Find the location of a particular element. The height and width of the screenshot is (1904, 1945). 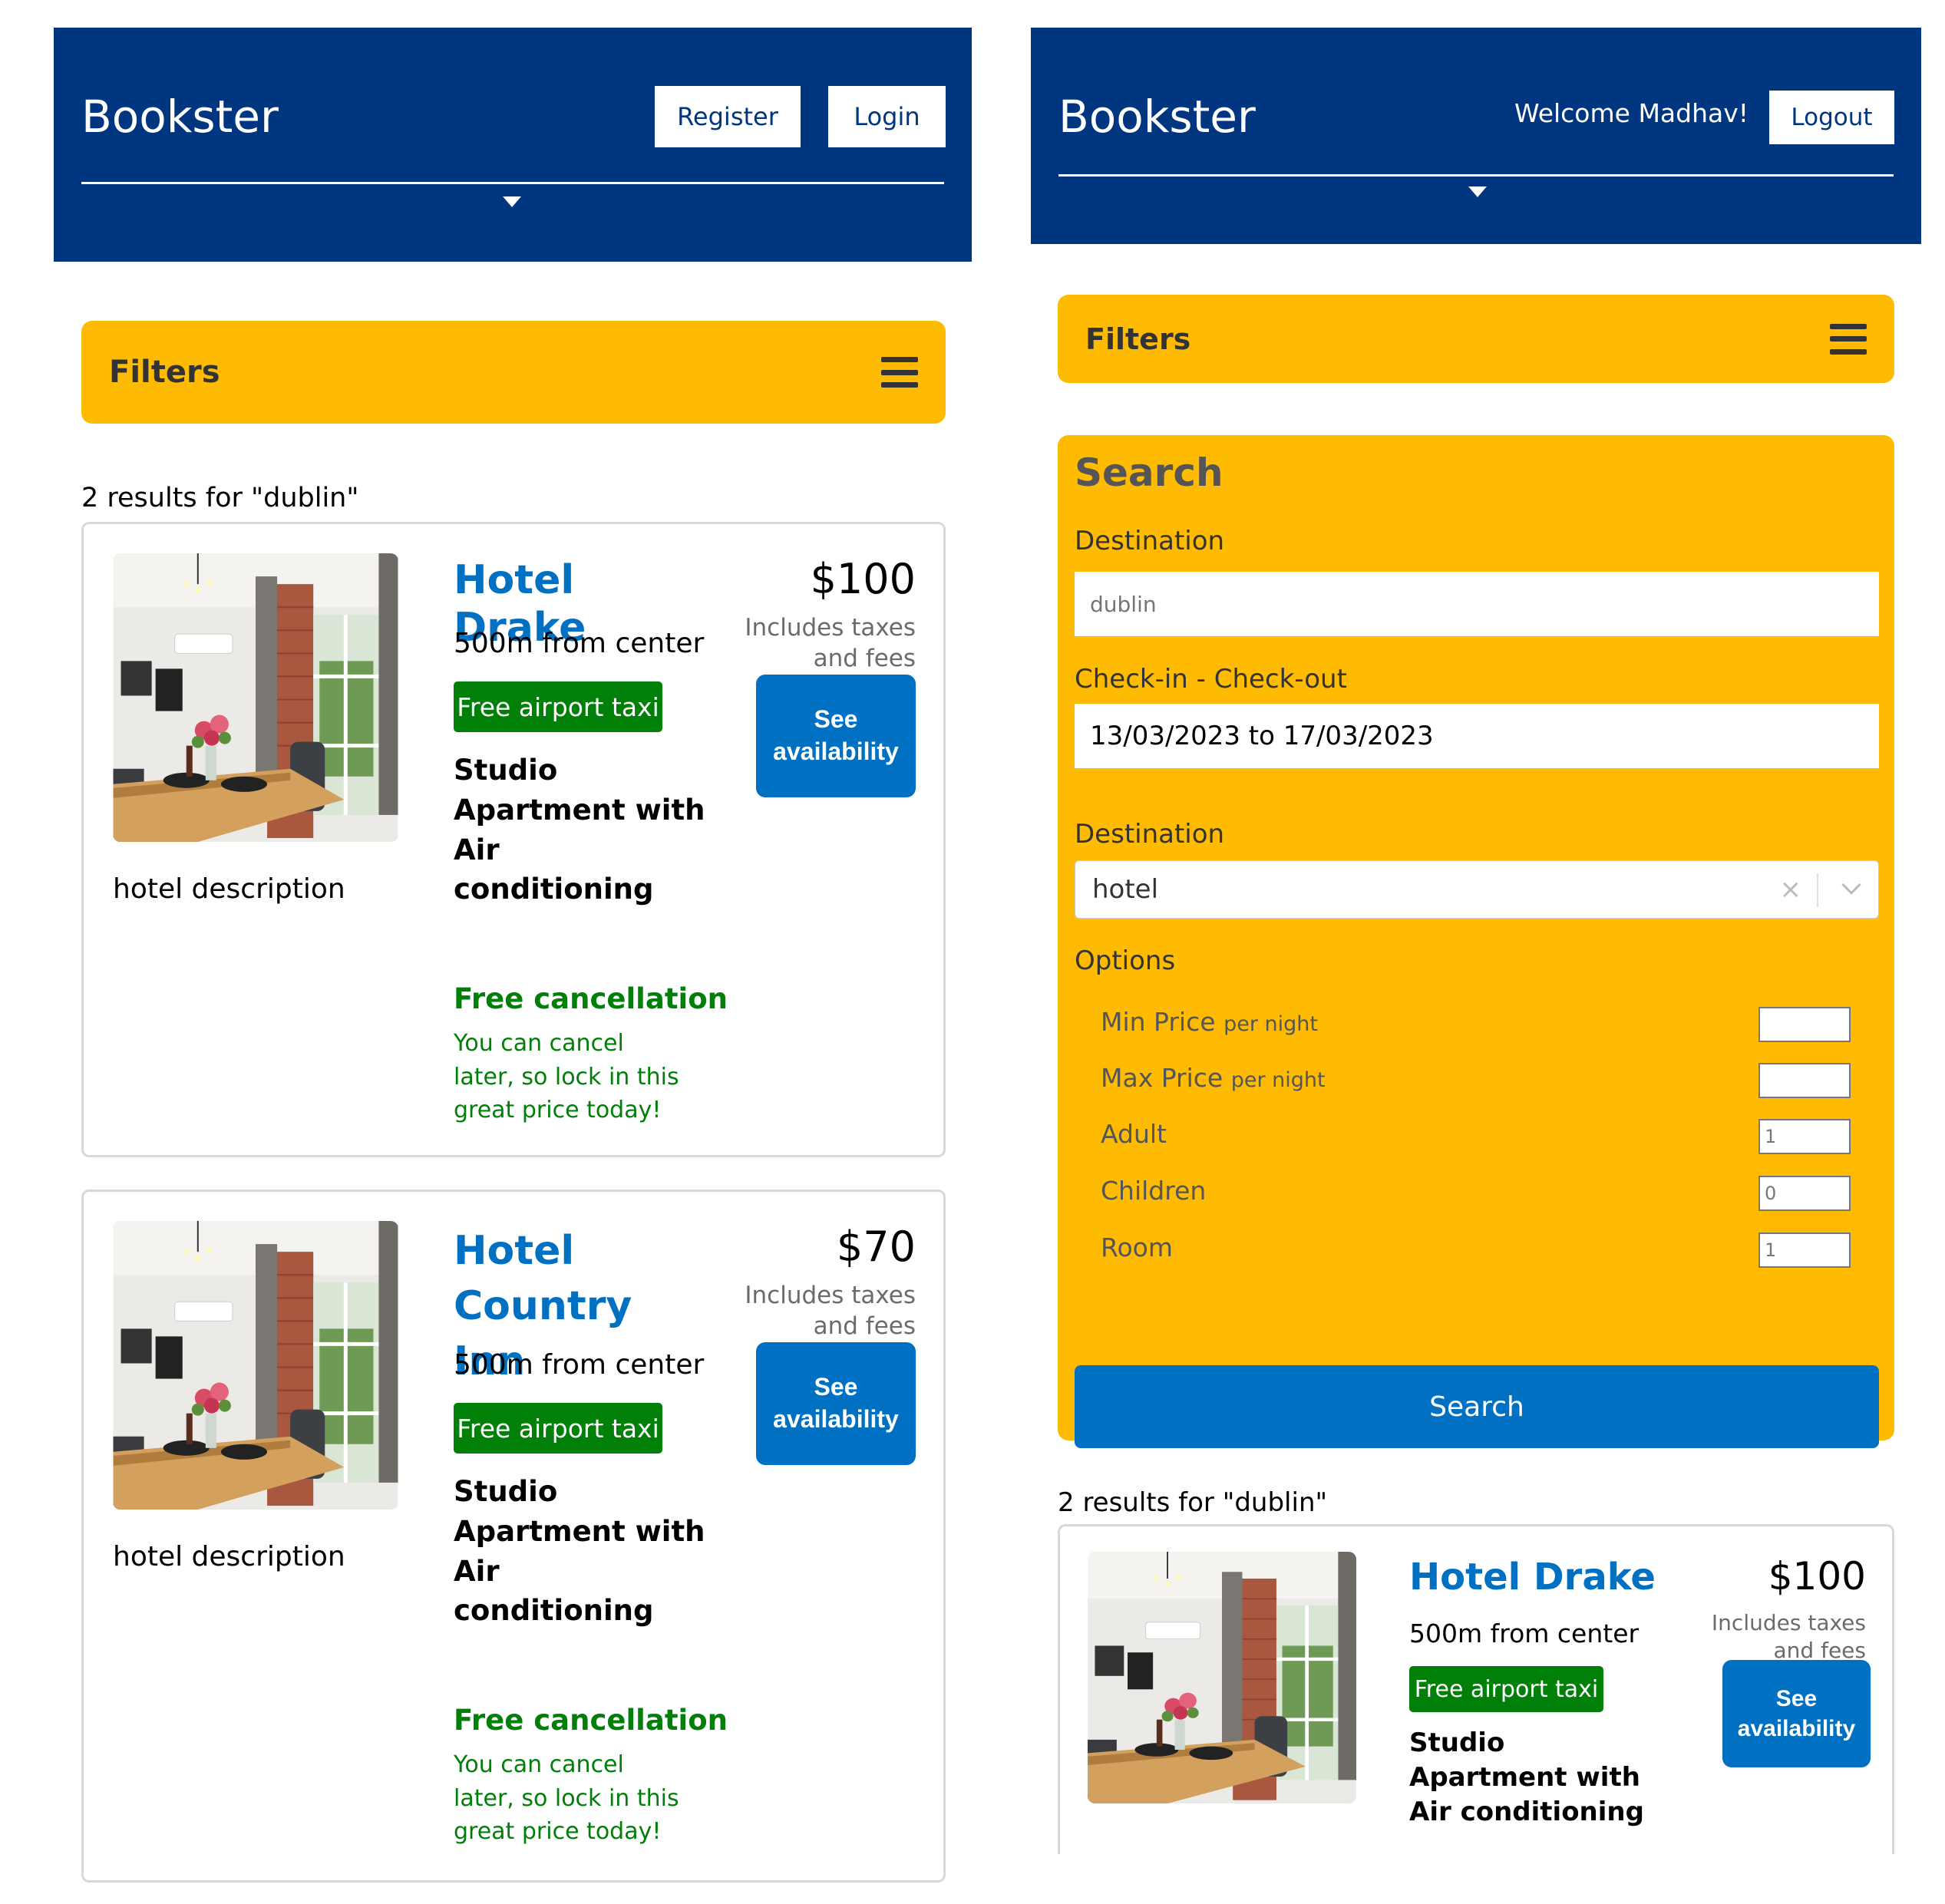

min-price-label: Min Price per night is located at coordinates (1209, 1022).